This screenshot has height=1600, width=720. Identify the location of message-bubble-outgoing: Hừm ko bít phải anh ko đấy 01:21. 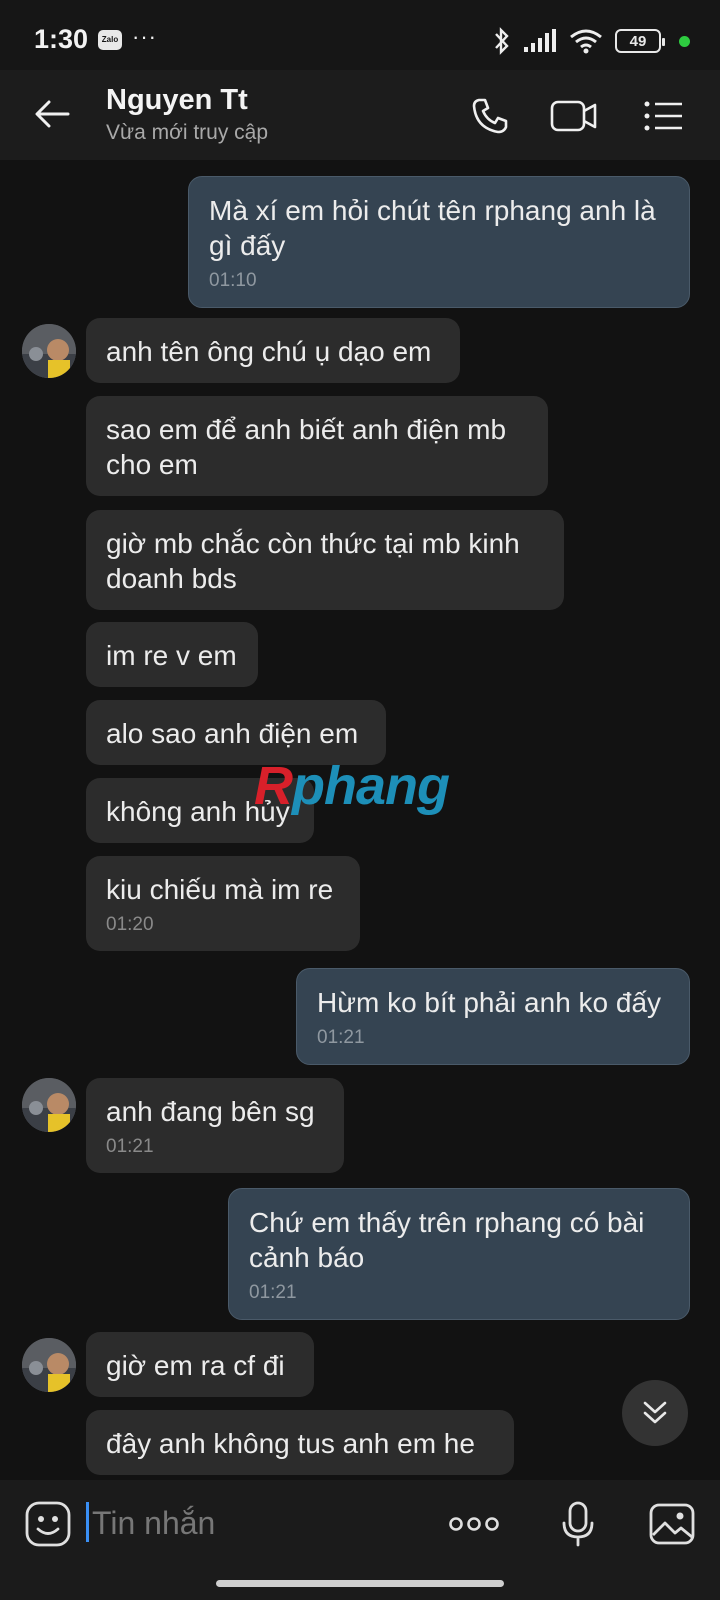
(493, 1016).